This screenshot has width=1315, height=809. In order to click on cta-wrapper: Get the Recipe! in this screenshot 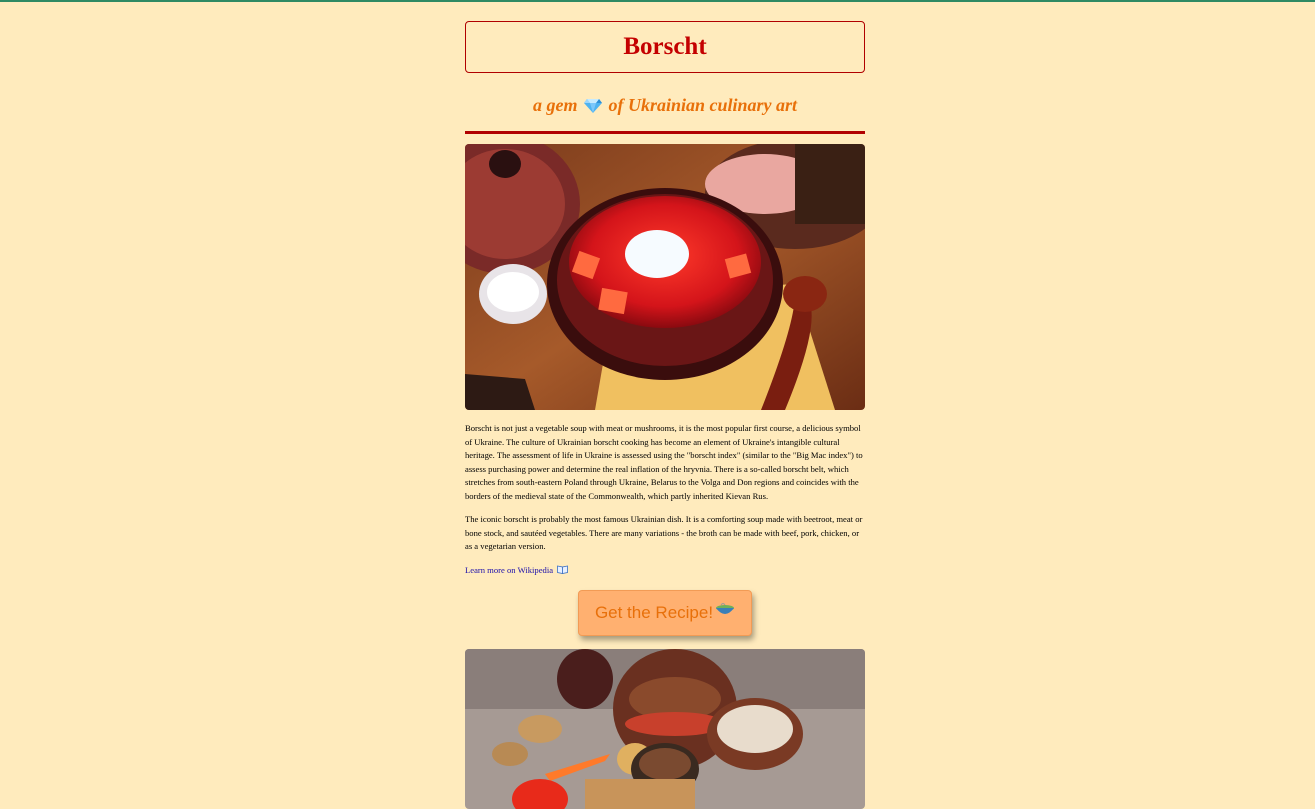, I will do `click(665, 612)`.